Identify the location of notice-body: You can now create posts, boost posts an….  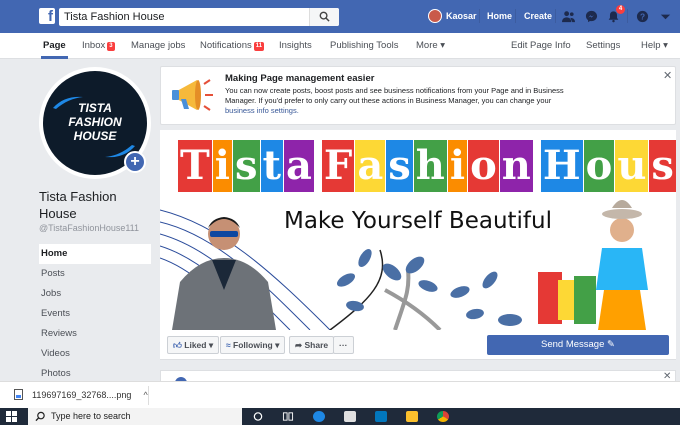
(400, 101).